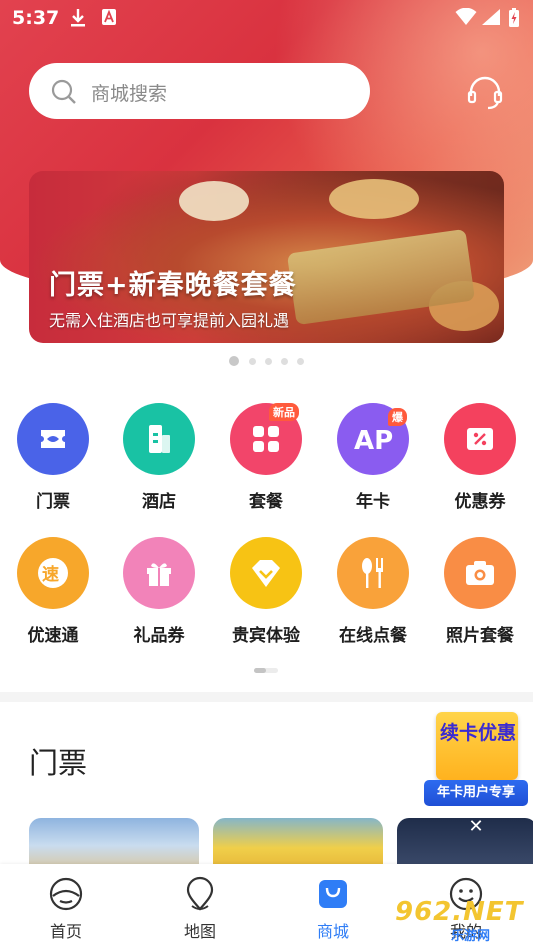 Image resolution: width=533 pixels, height=949 pixels. Describe the element at coordinates (266, 670) in the screenshot. I see `category-pager` at that location.